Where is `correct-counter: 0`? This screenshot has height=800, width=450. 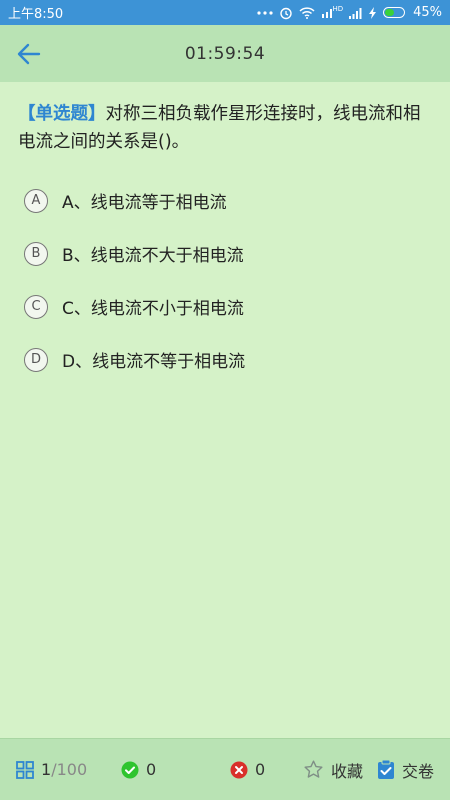
correct-counter: 0 is located at coordinates (138, 769).